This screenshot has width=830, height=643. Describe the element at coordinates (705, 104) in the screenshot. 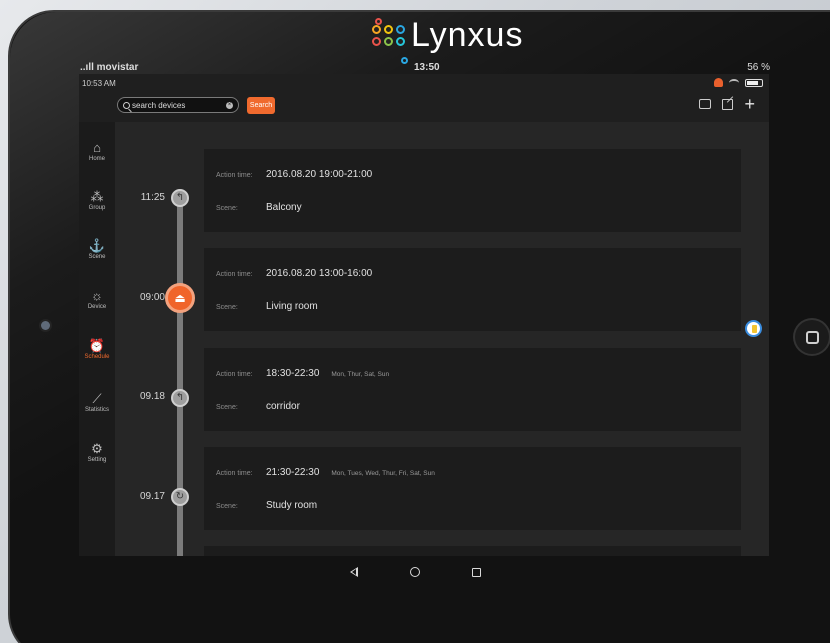

I see `message-icon` at that location.